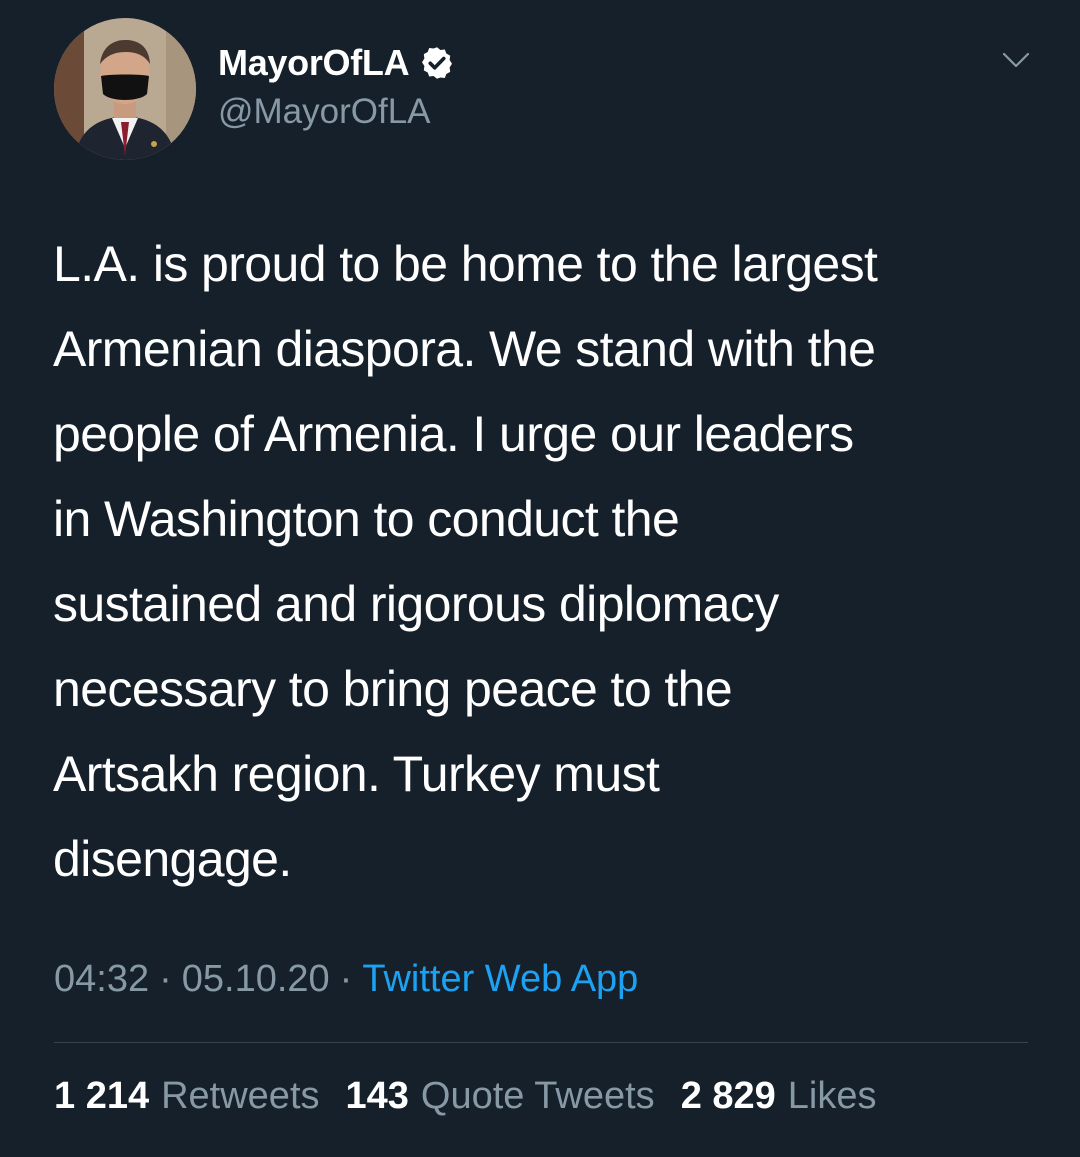  What do you see at coordinates (537, 1096) in the screenshot?
I see `quote-tweets-label: Quote Tweets` at bounding box center [537, 1096].